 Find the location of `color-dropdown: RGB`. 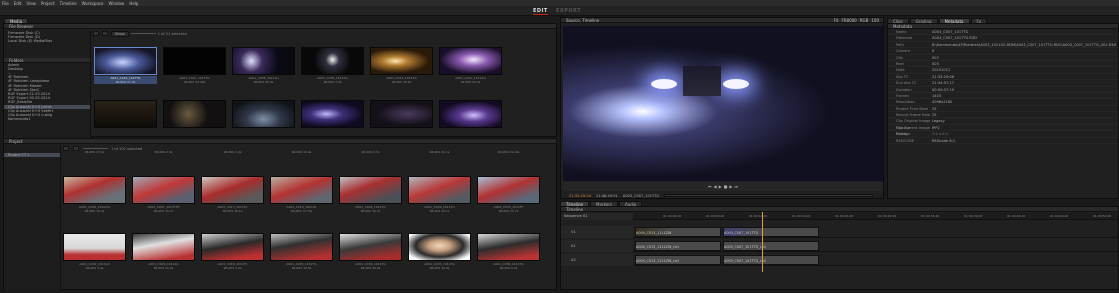

color-dropdown: RGB is located at coordinates (864, 20).